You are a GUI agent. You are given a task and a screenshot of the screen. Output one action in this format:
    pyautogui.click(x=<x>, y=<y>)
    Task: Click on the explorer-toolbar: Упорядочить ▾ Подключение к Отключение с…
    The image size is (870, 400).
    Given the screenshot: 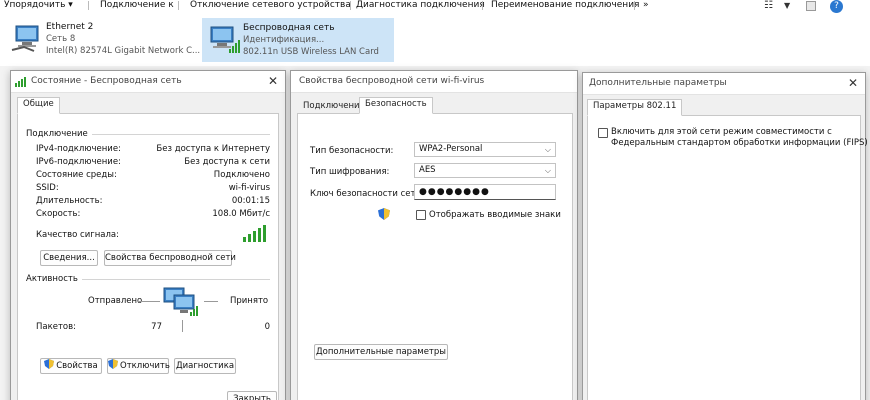 What is the action you would take?
    pyautogui.click(x=435, y=7)
    